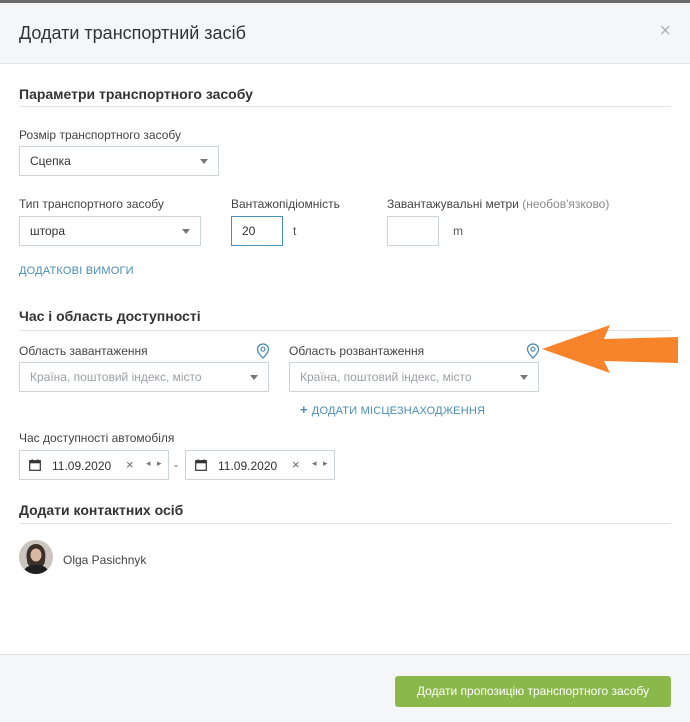 Image resolution: width=690 pixels, height=722 pixels. What do you see at coordinates (76, 271) in the screenshot?
I see `extra-requirements-link: ДОДАТКОВІ ВИМОГИ` at bounding box center [76, 271].